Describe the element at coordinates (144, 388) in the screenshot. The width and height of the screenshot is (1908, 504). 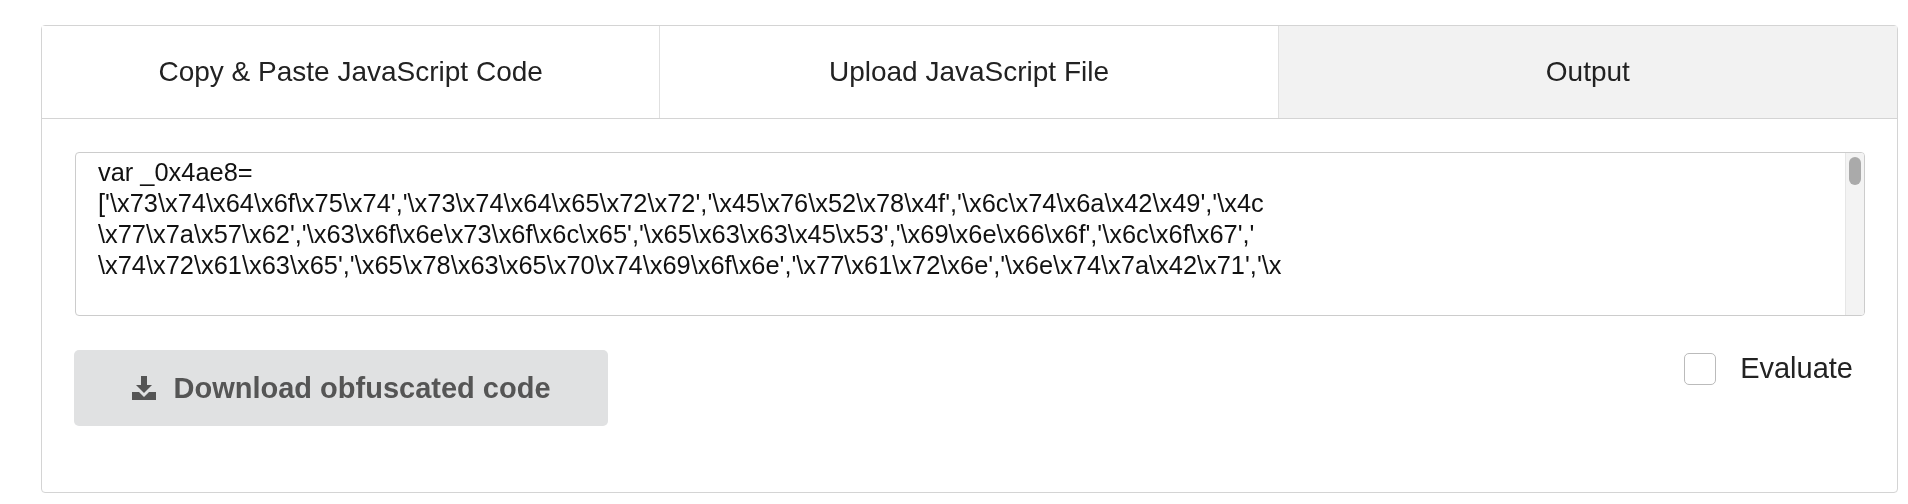
I see `download-icon` at that location.